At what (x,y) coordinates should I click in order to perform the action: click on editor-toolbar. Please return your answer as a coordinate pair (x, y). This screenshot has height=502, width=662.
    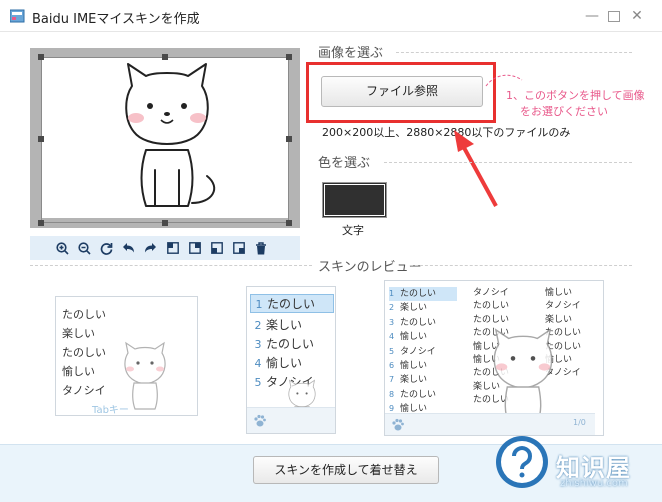
    Looking at the image, I should click on (165, 248).